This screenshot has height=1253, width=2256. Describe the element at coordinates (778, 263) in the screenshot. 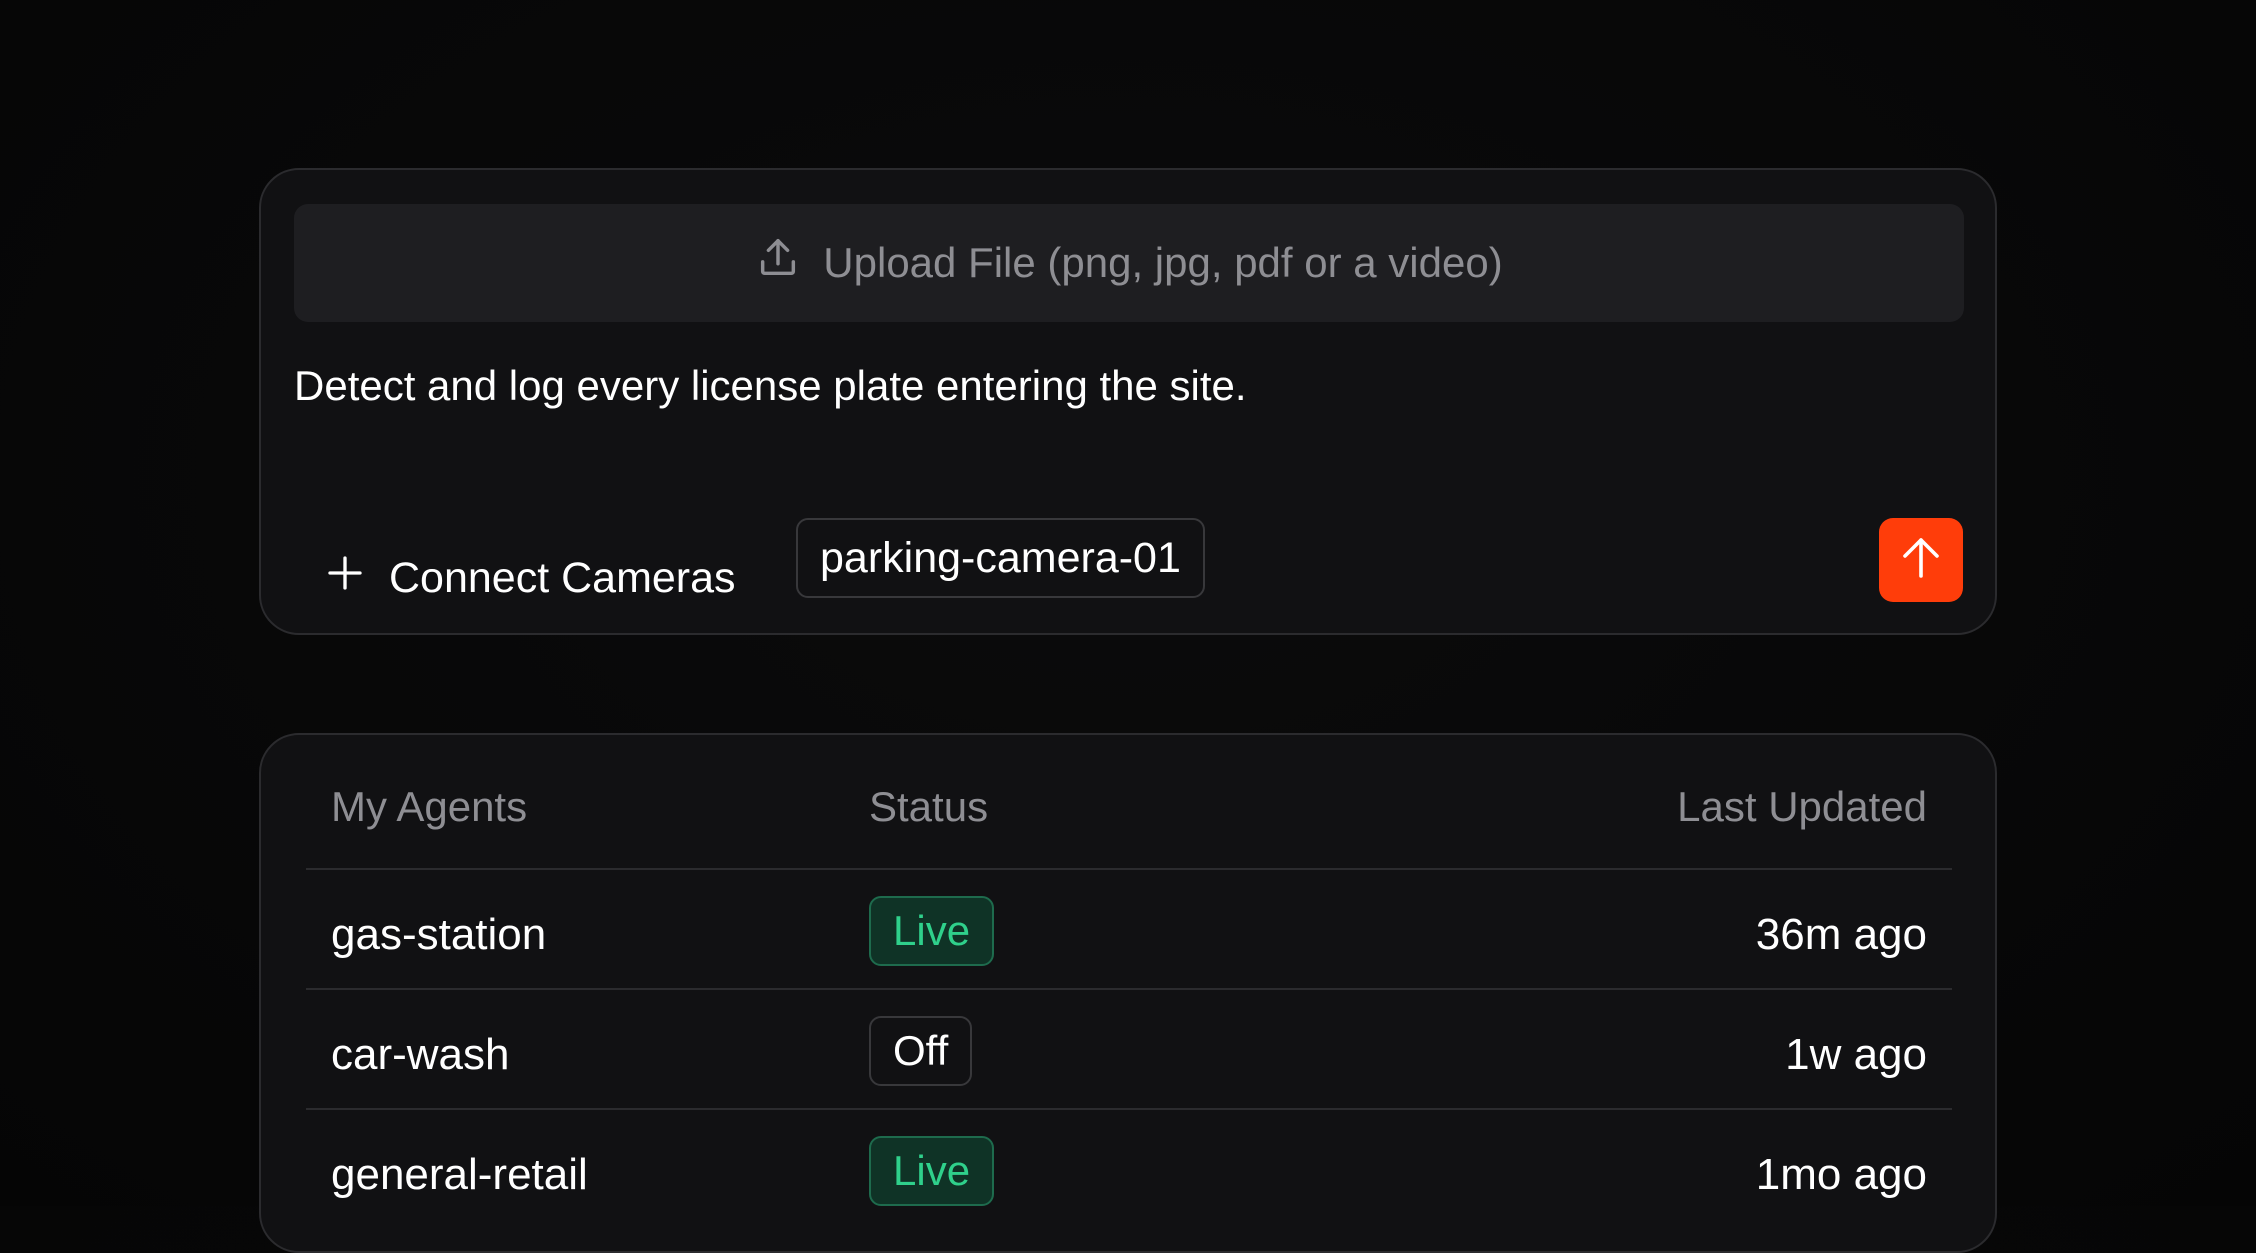

I see `upload-icon` at that location.